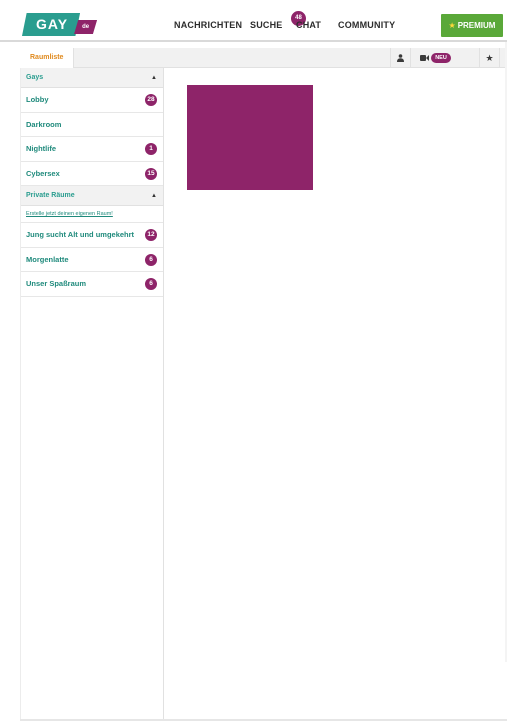 This screenshot has height=721, width=507. I want to click on user-icon, so click(400, 58).